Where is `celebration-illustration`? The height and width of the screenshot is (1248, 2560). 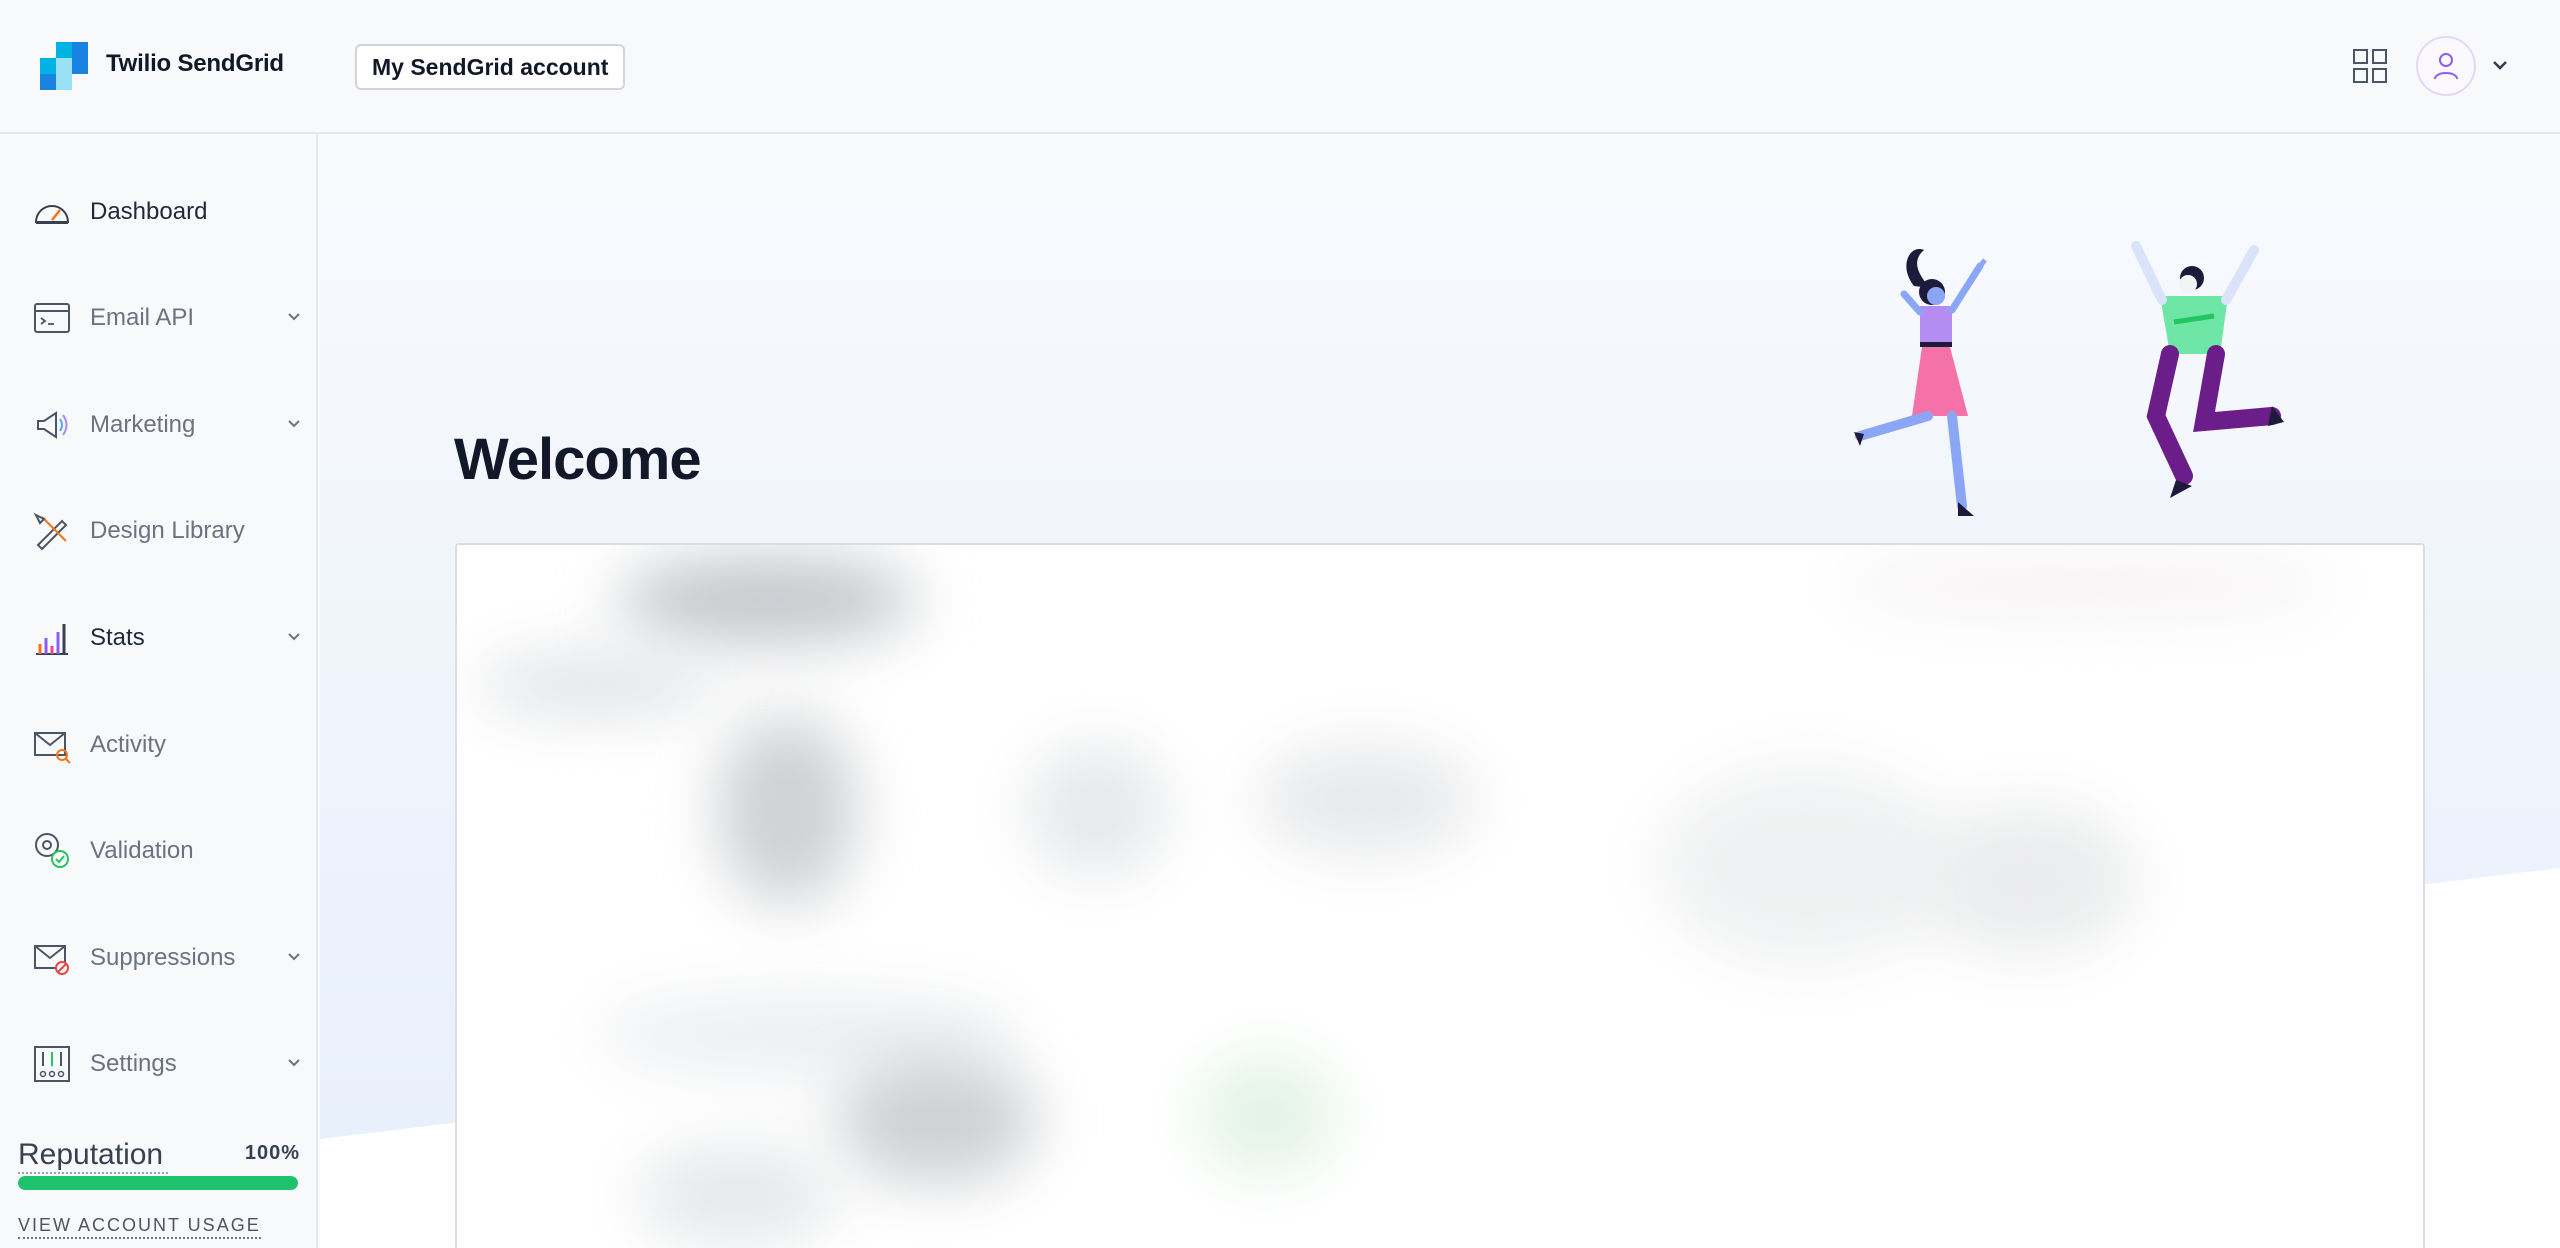 celebration-illustration is located at coordinates (2069, 378).